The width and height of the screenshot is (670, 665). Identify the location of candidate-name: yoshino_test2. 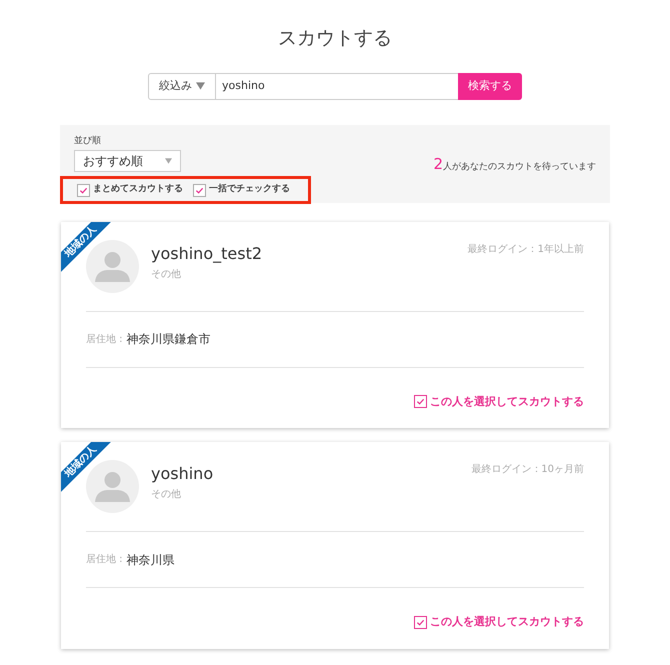
(206, 253).